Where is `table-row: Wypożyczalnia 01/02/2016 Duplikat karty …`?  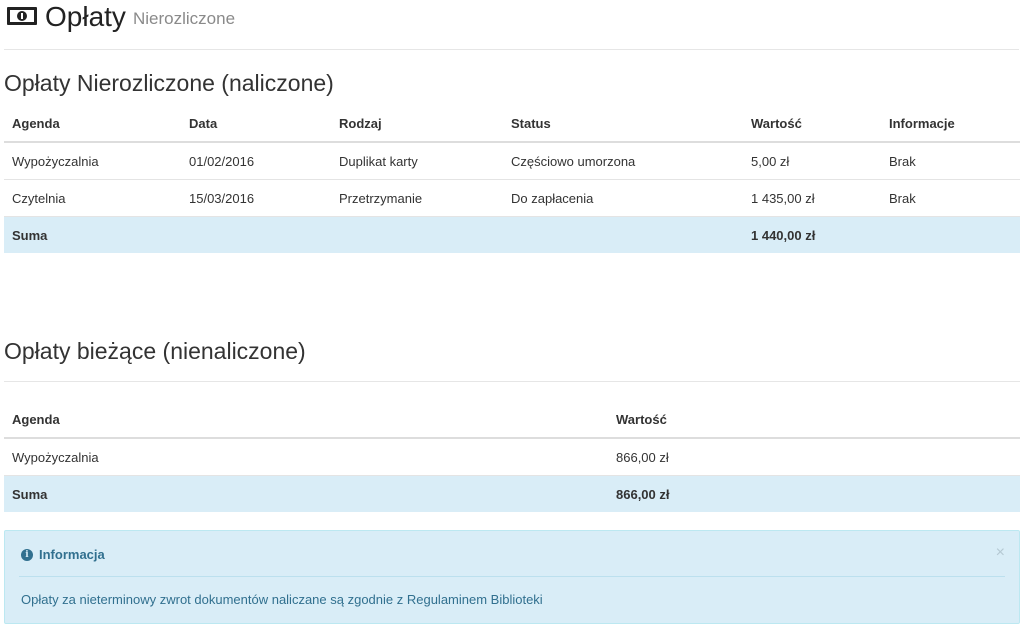 table-row: Wypożyczalnia 01/02/2016 Duplikat karty … is located at coordinates (512, 160).